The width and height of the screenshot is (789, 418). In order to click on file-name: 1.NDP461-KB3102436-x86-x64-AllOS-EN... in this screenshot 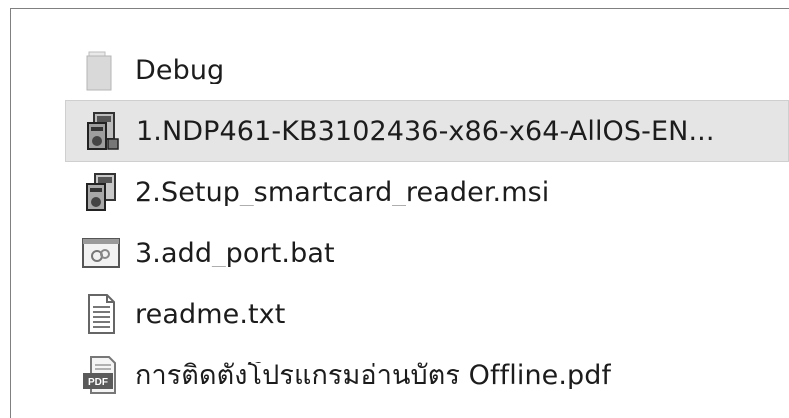, I will do `click(425, 131)`.